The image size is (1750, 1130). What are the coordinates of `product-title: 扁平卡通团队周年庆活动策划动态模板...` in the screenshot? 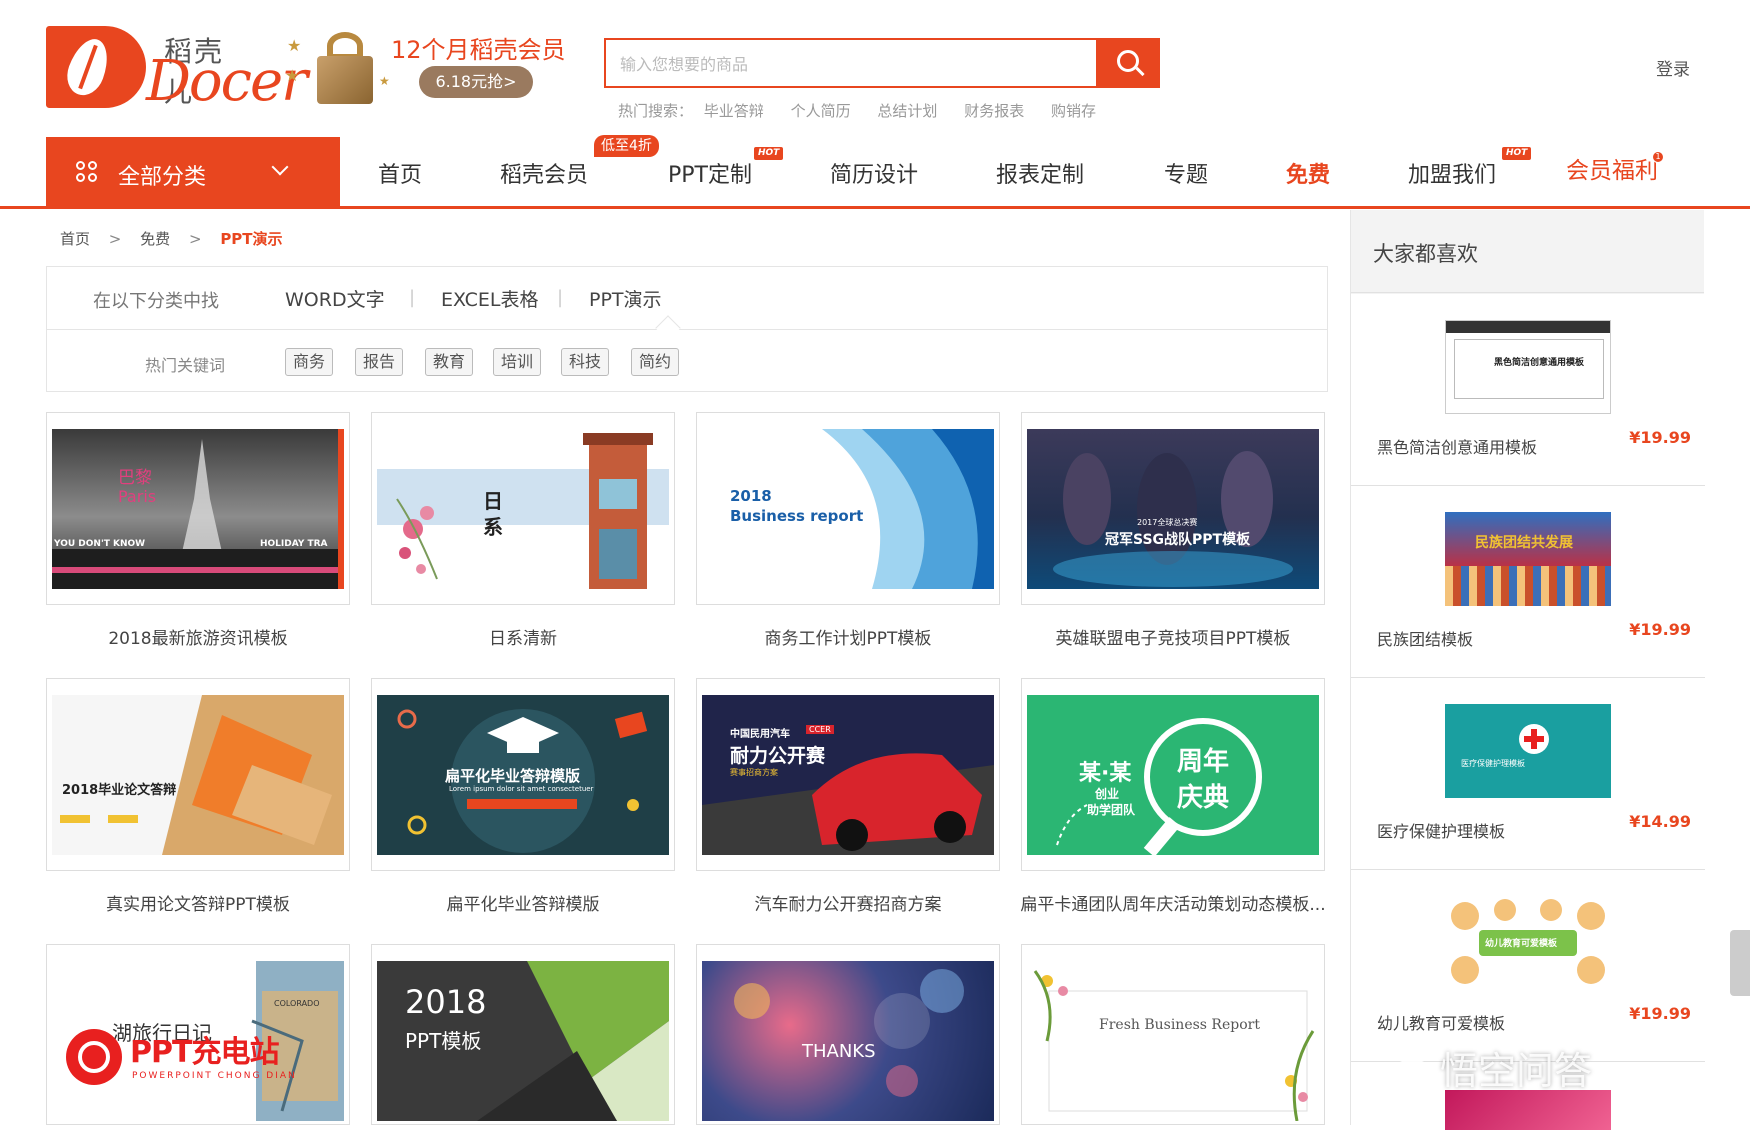 It's located at (1173, 902).